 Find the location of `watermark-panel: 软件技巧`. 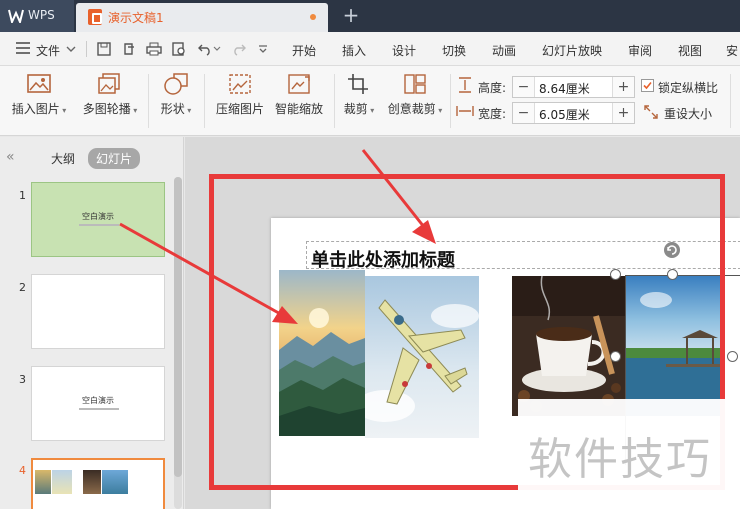

watermark-panel: 软件技巧 is located at coordinates (629, 454).